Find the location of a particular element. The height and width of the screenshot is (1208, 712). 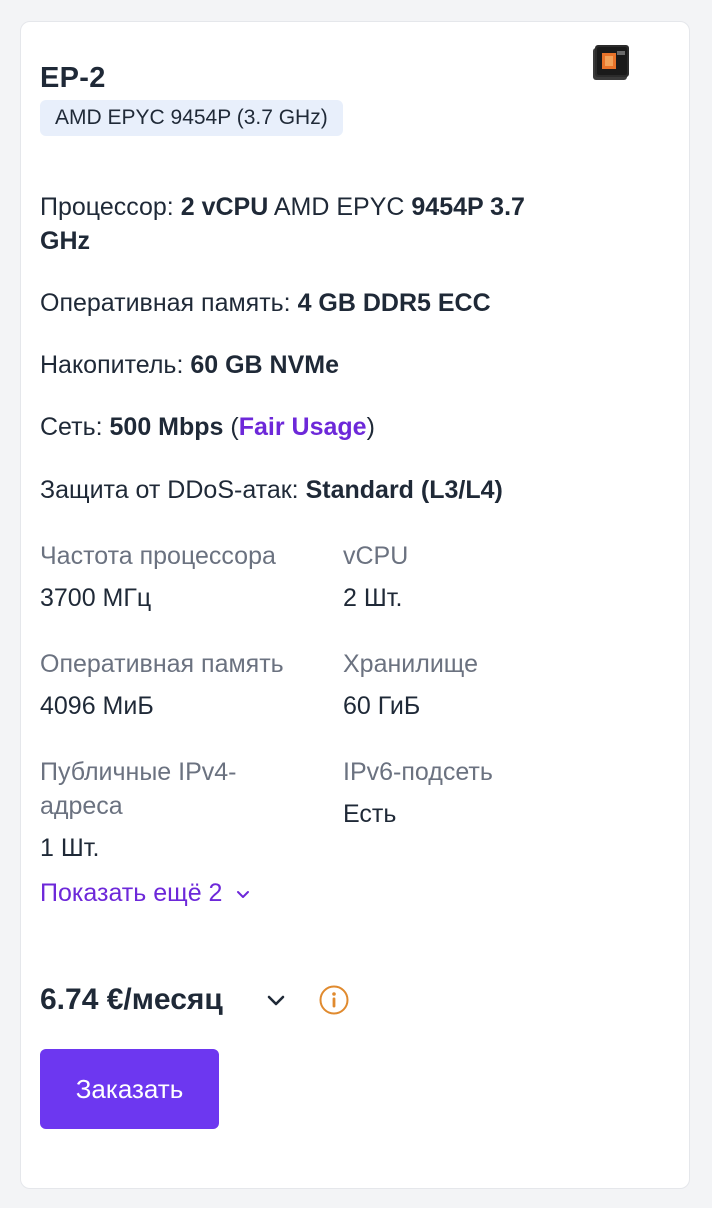

param-ipv6: IPv6-подсеть Есть is located at coordinates (483, 793).